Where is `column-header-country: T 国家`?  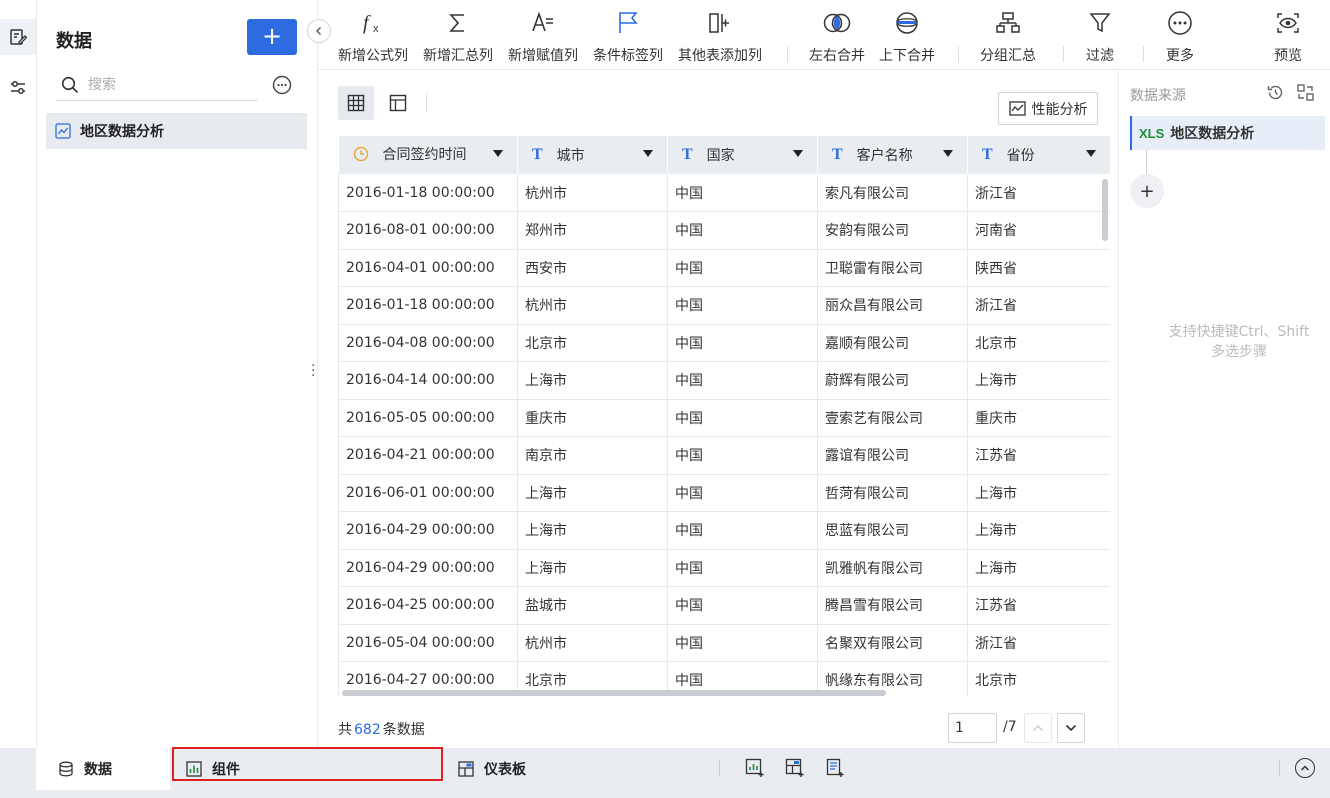 column-header-country: T 国家 is located at coordinates (742, 155).